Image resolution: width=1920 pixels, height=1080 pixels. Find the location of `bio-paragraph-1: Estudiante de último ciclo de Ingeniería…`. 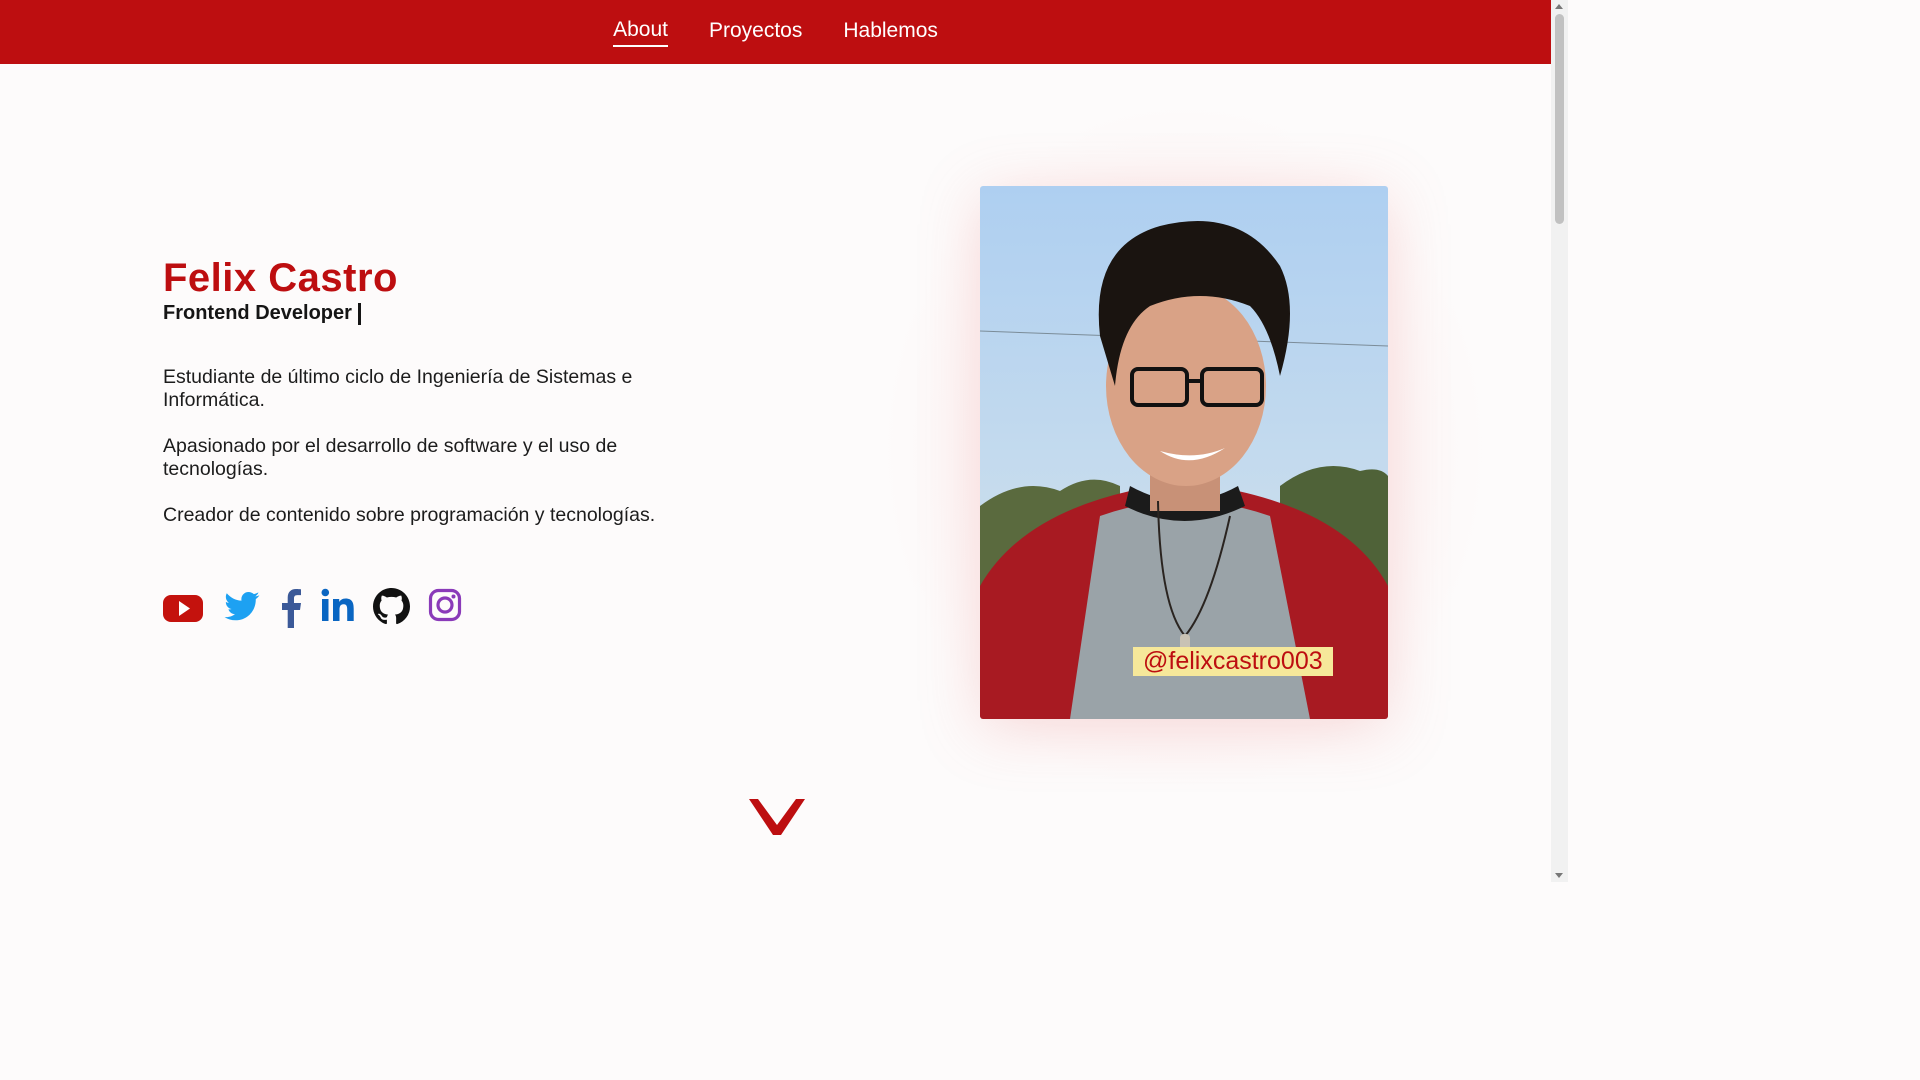

bio-paragraph-1: Estudiante de último ciclo de Ingeniería… is located at coordinates (398, 388).